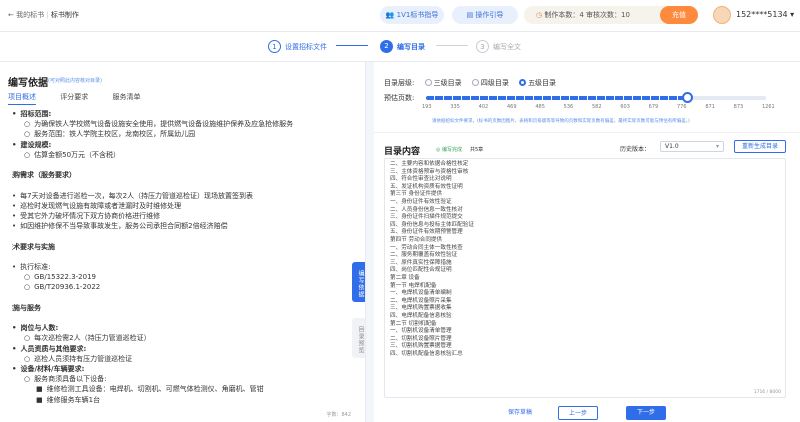 The width and height of the screenshot is (800, 422). Describe the element at coordinates (274, 46) in the screenshot. I see `step-1-number: 1` at that location.